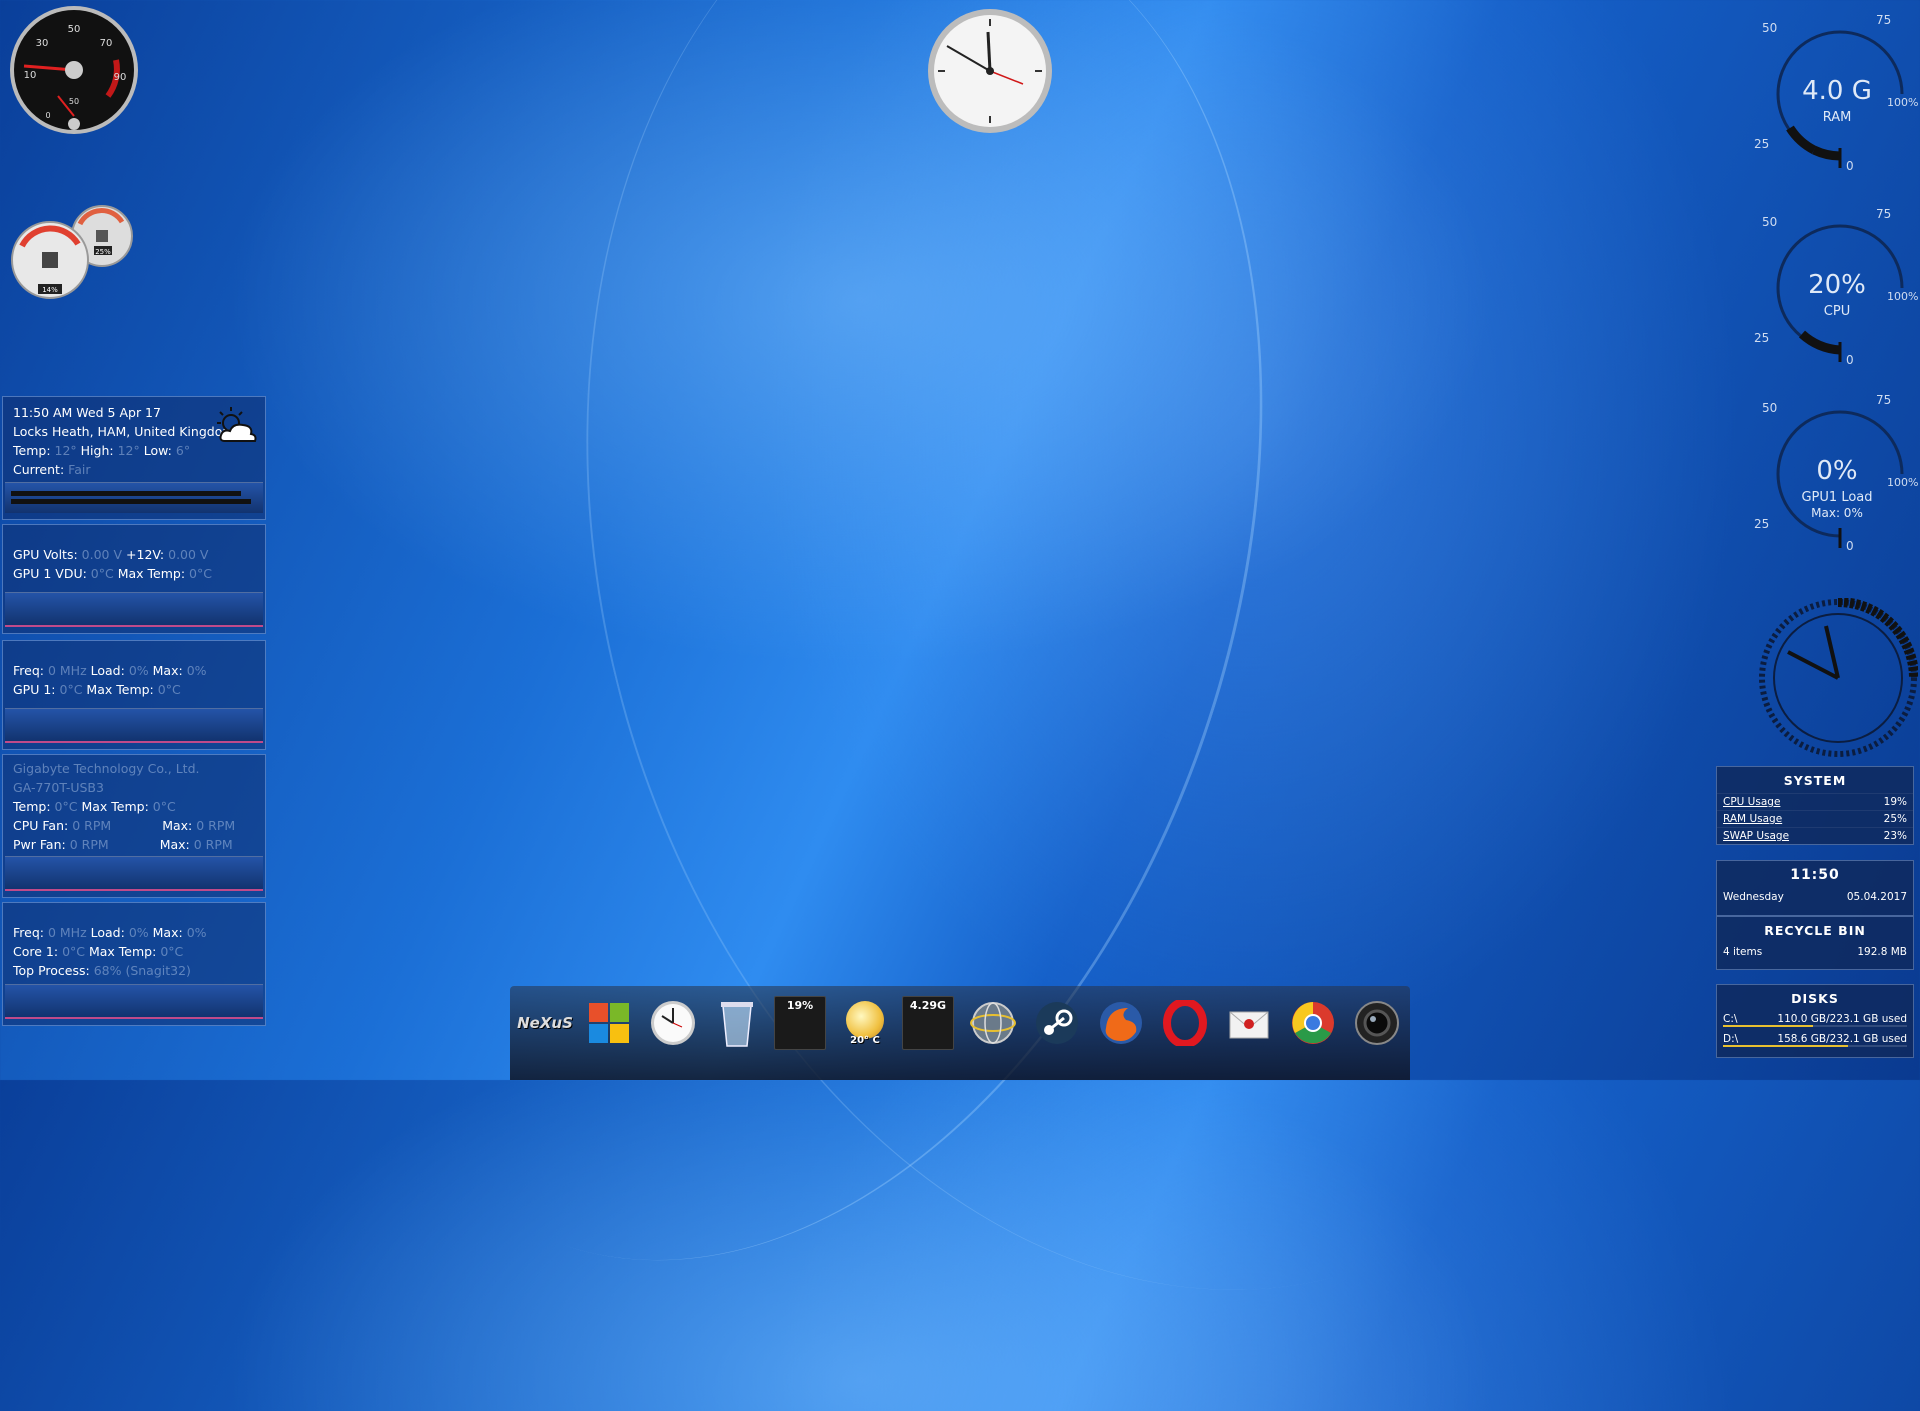 This screenshot has width=1920, height=1411. Describe the element at coordinates (800, 1005) in the screenshot. I see `cpu-meter-value: 19%` at that location.